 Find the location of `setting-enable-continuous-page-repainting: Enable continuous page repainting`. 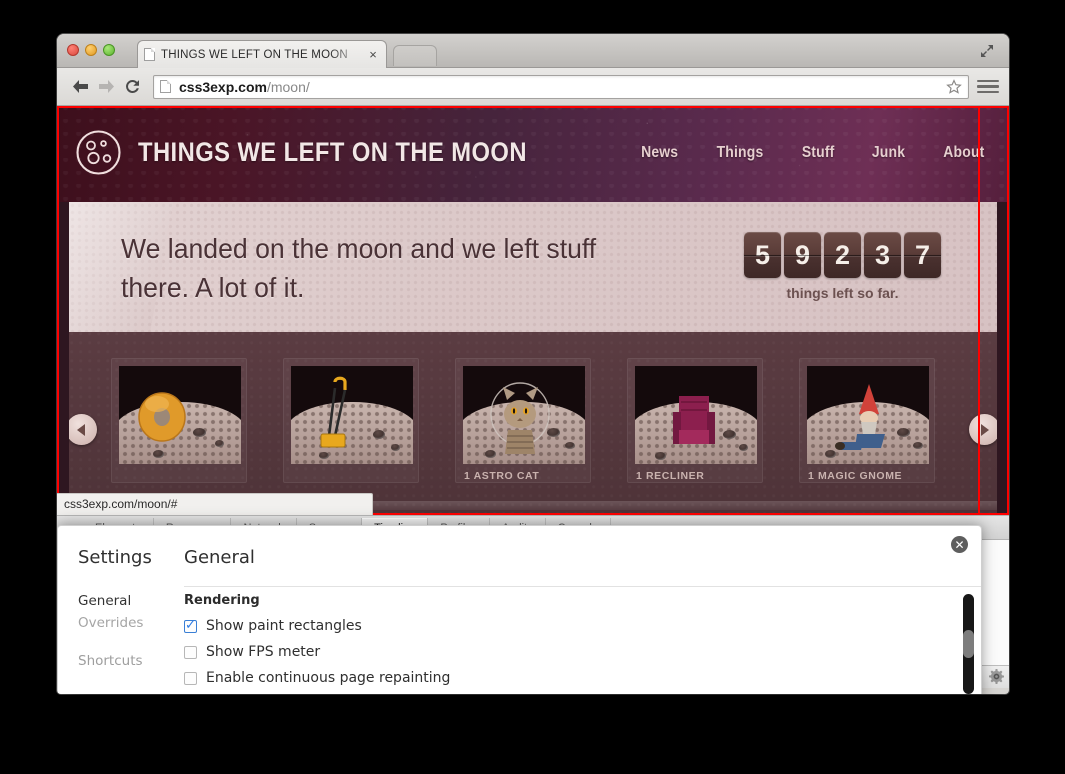

setting-enable-continuous-page-repainting: Enable continuous page repainting is located at coordinates (567, 678).